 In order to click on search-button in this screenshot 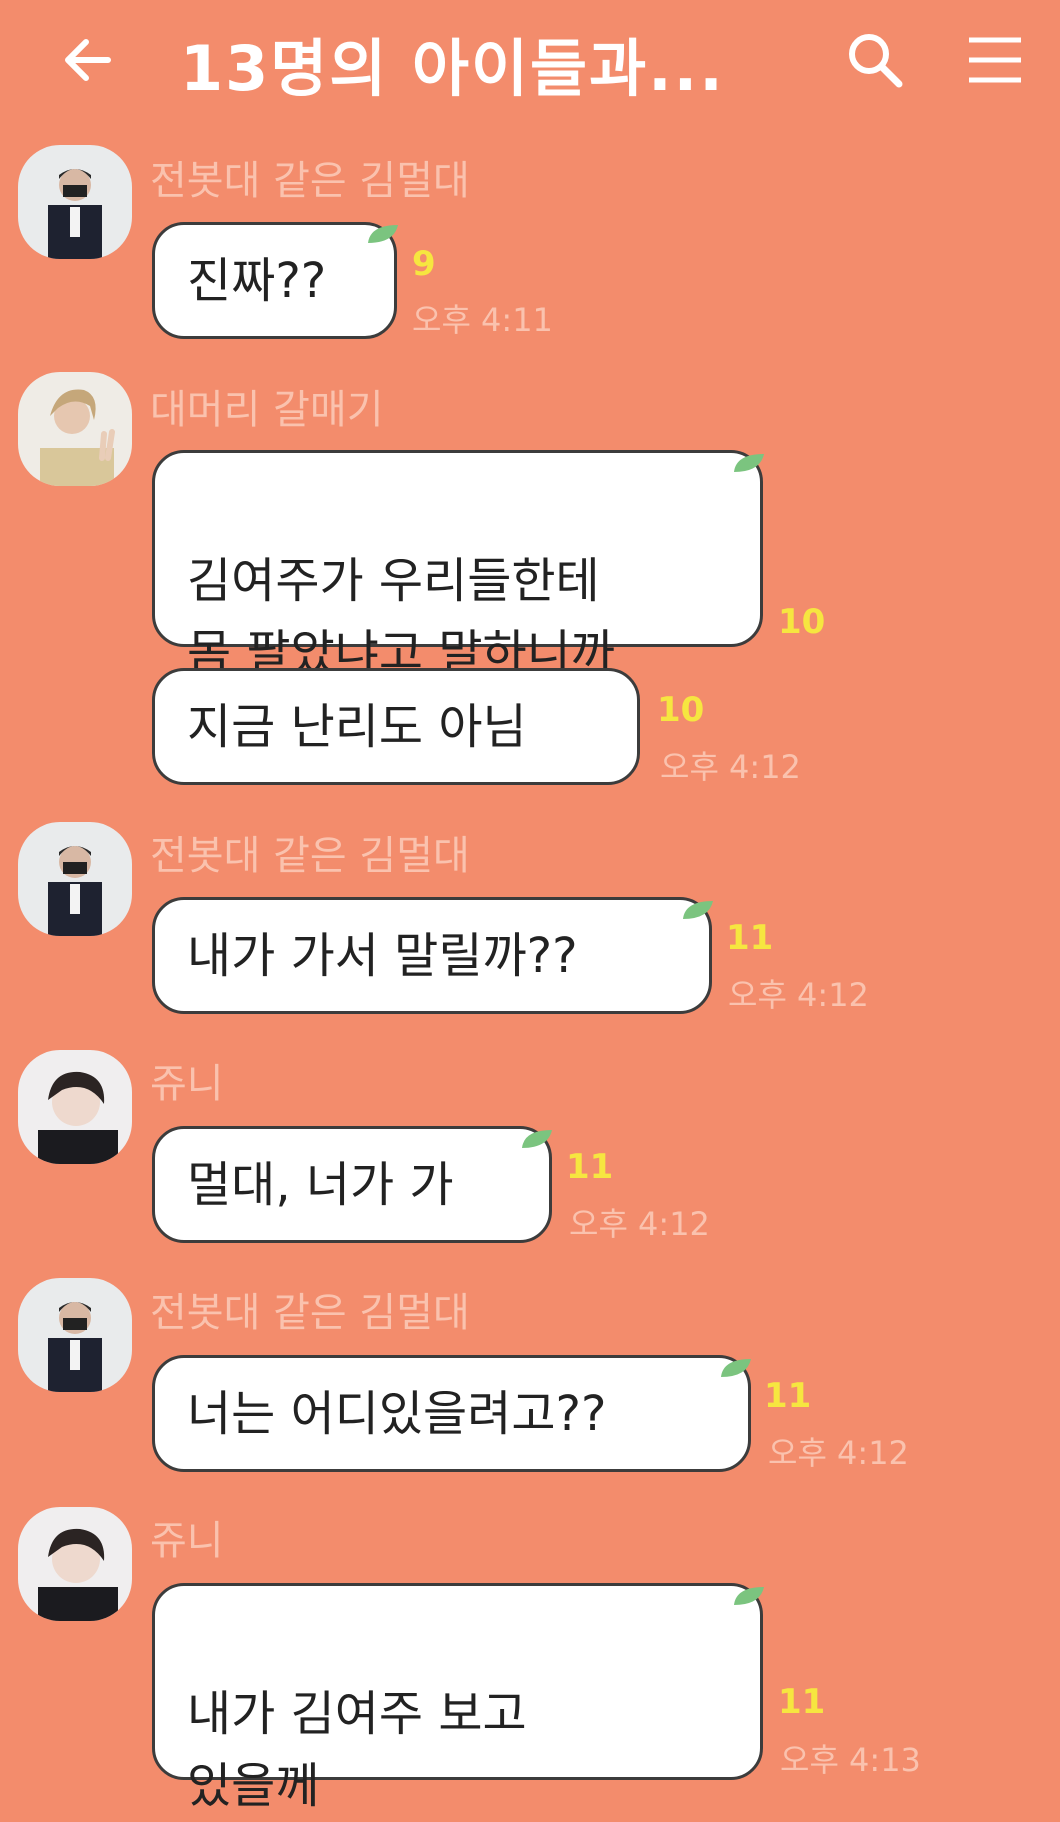, I will do `click(875, 60)`.